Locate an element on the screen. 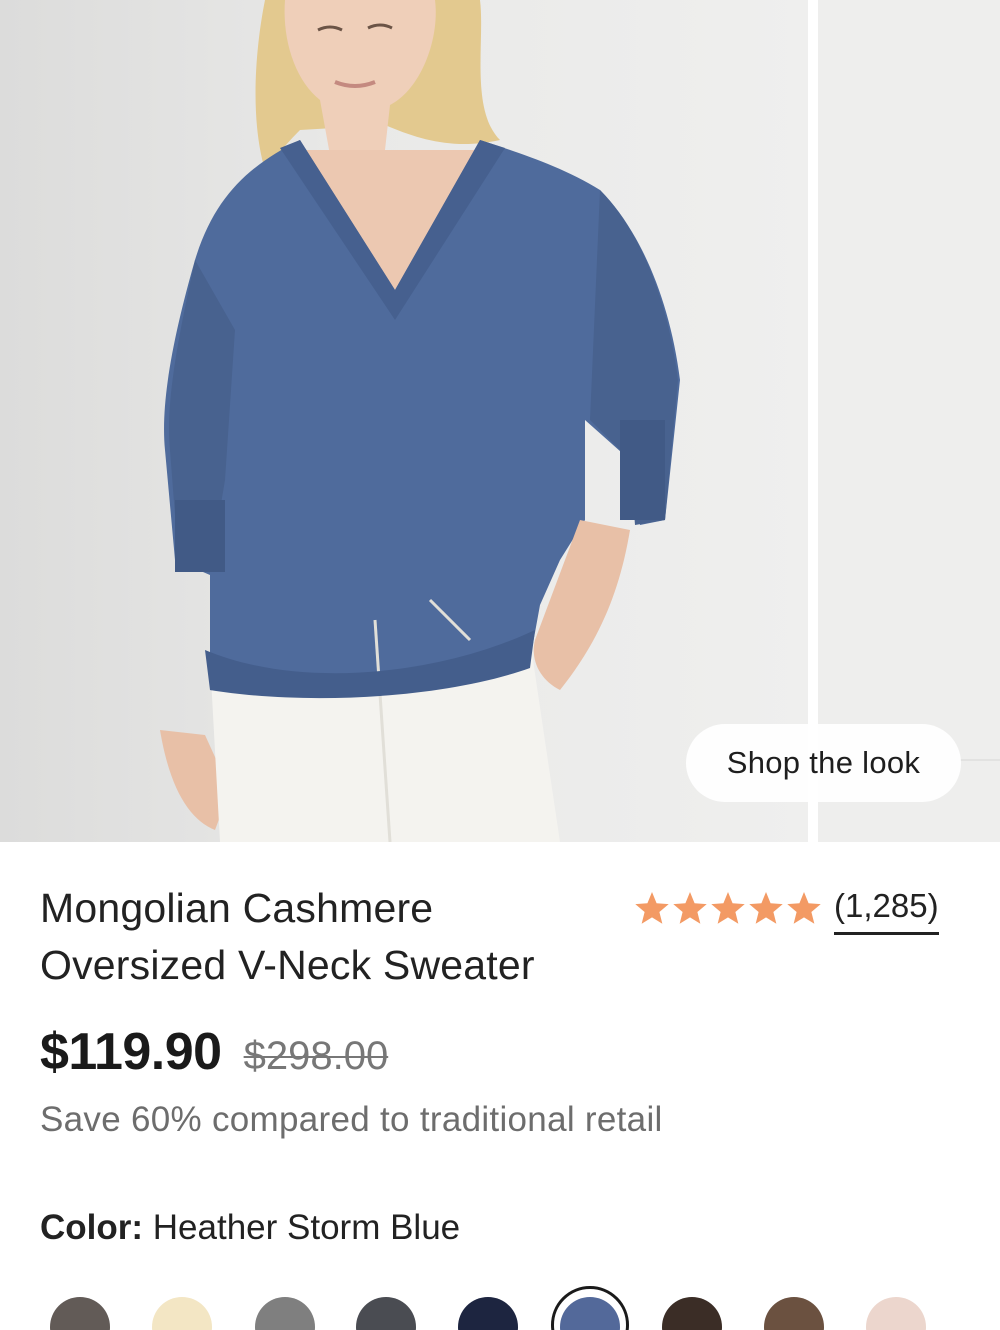 This screenshot has width=1000, height=1330. swatch-navy is located at coordinates (488, 1313).